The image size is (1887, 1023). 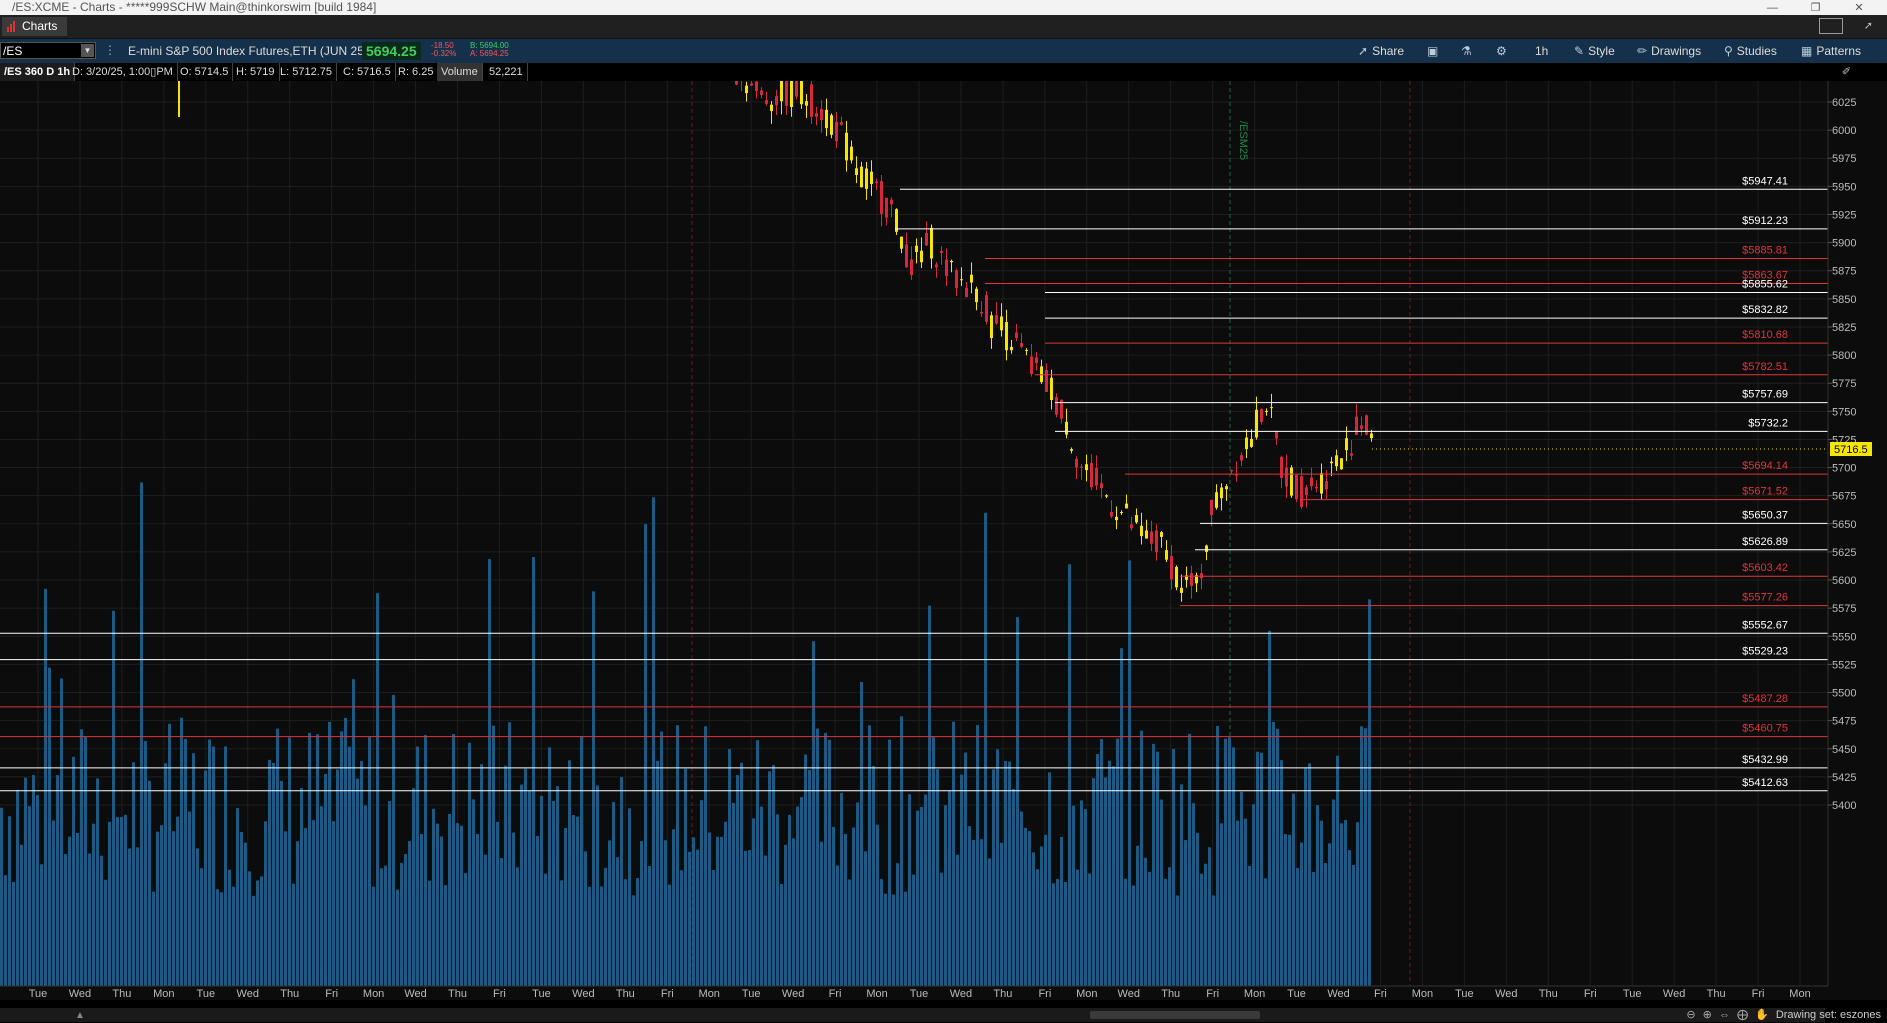 I want to click on timeframe-button: 1h, so click(x=1541, y=51).